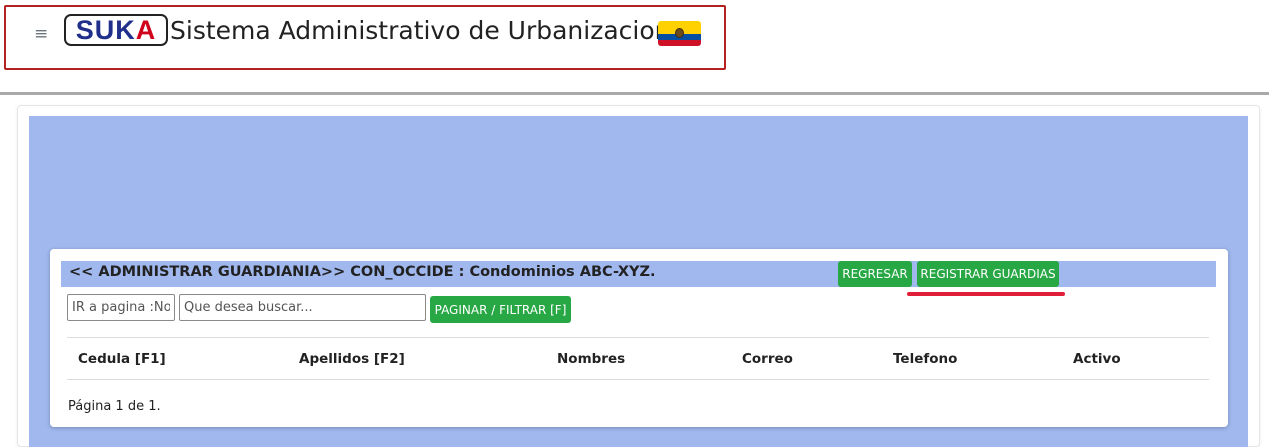 This screenshot has width=1269, height=447. What do you see at coordinates (591, 359) in the screenshot?
I see `column-header-nombres: Nombres` at bounding box center [591, 359].